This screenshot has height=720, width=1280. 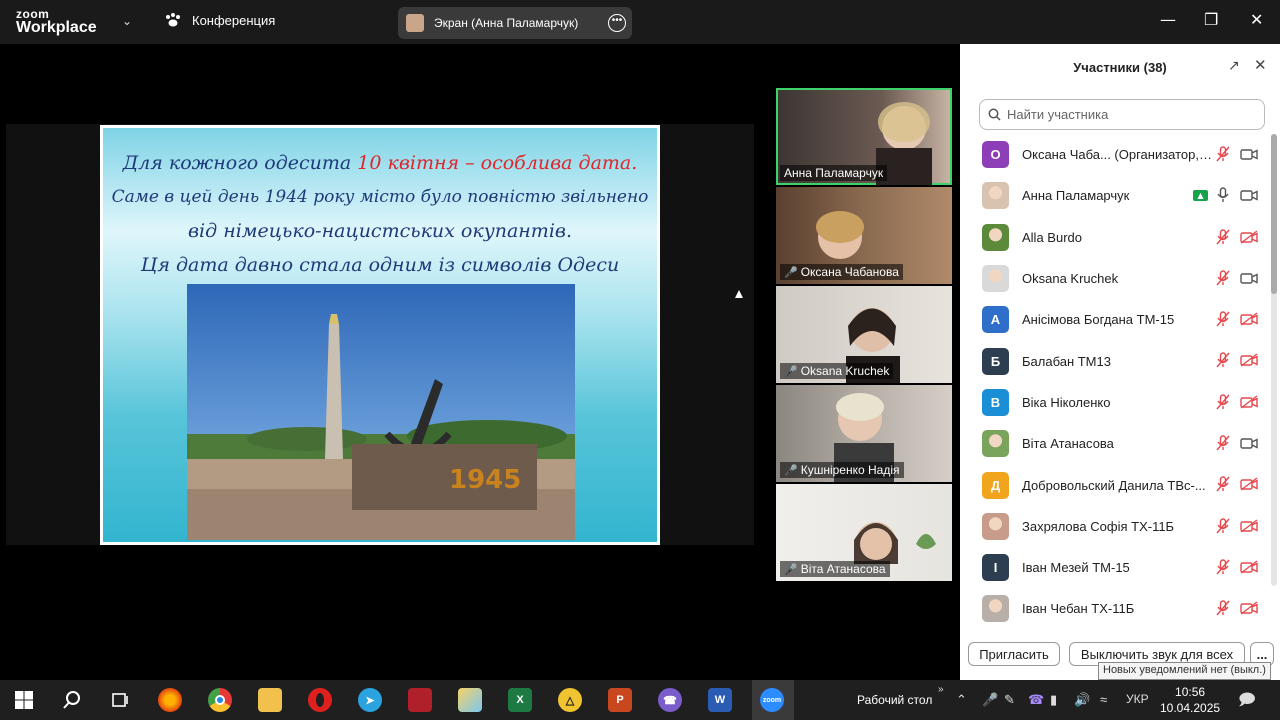 What do you see at coordinates (1076, 196) in the screenshot?
I see `participant-name: Анна Паламарчук` at bounding box center [1076, 196].